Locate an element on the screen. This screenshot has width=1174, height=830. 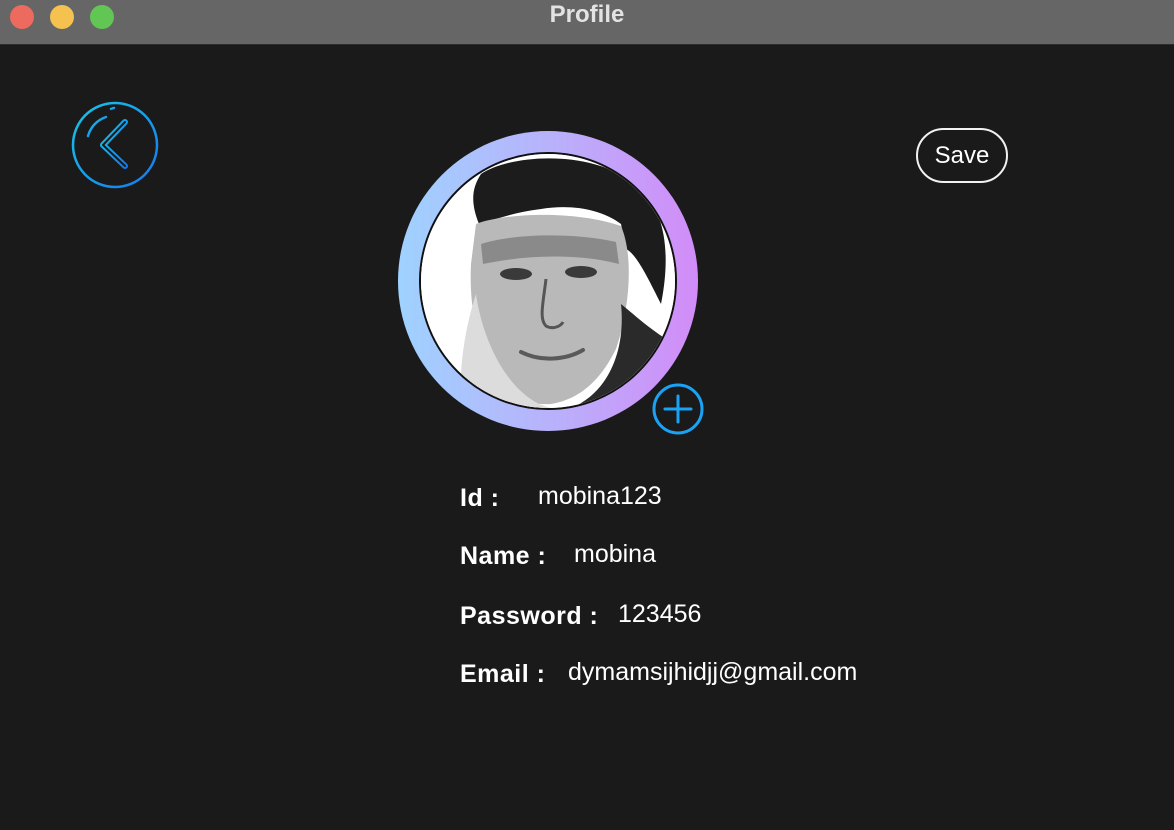
name-label: Name : is located at coordinates (503, 556).